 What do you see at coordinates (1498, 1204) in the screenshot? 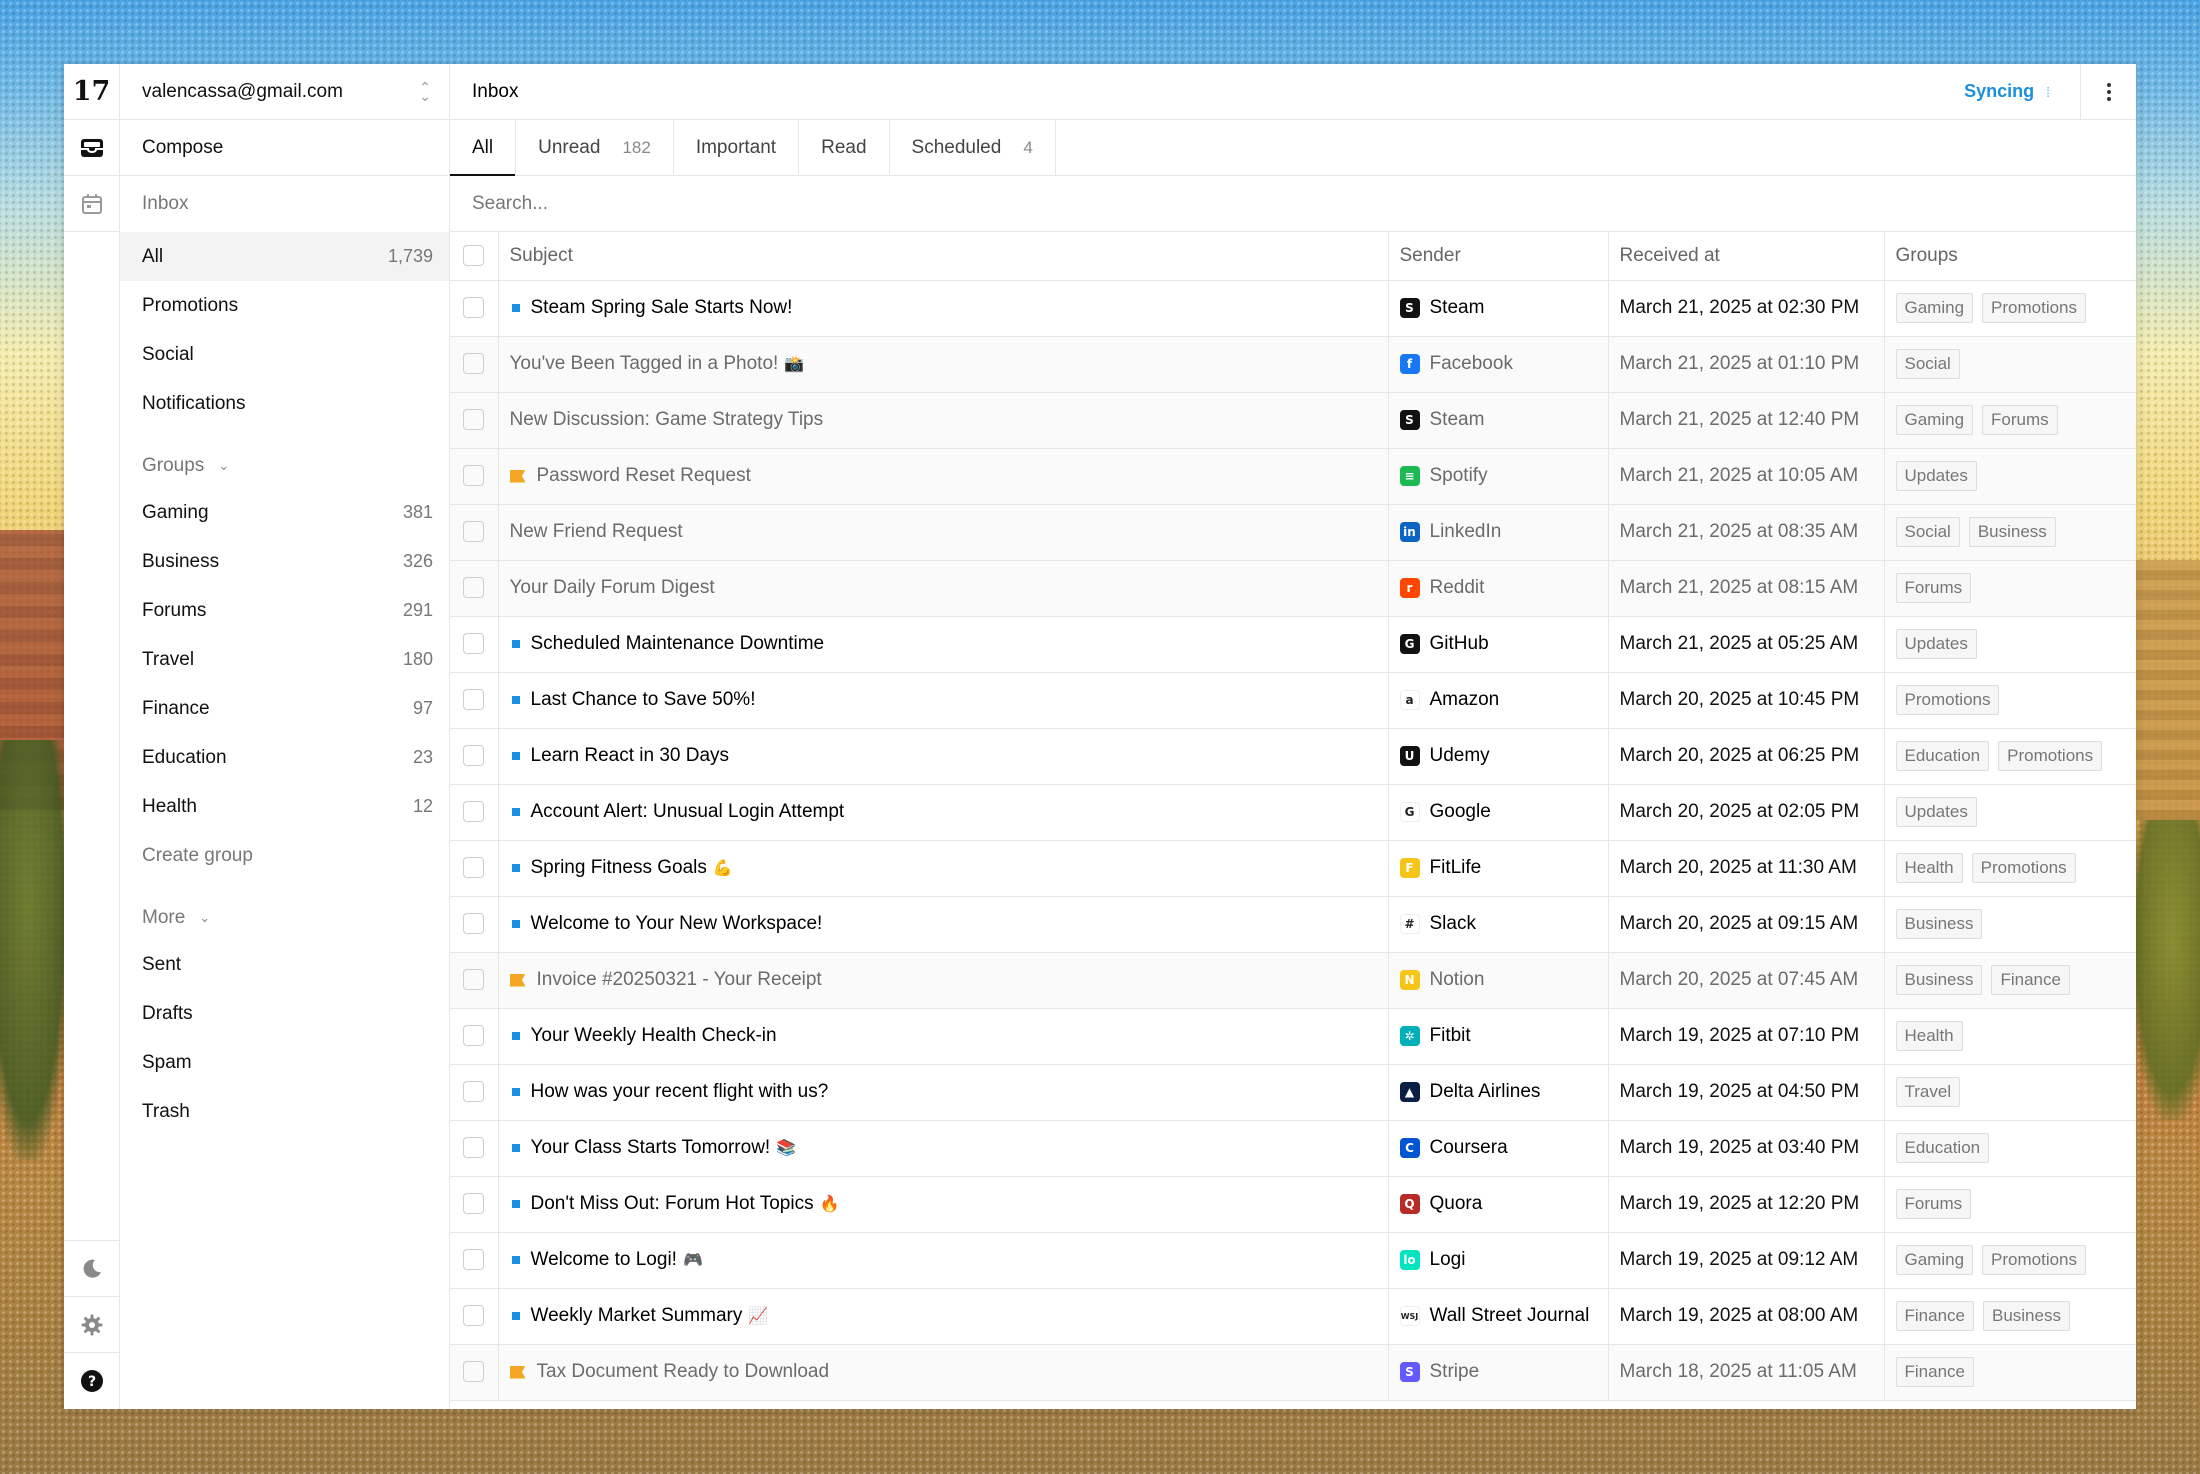
I see `sender-cell: Q Quora` at bounding box center [1498, 1204].